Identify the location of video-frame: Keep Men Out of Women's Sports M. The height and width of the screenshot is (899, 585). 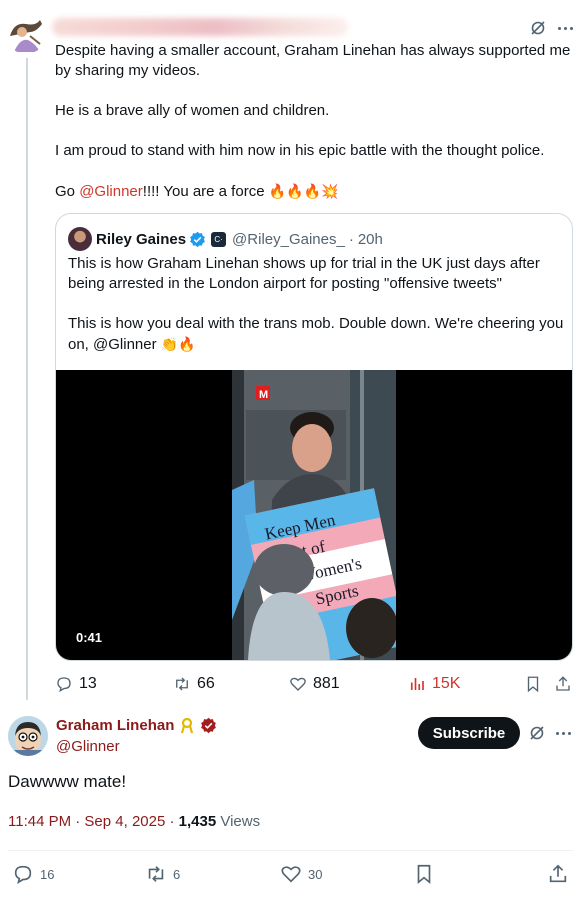
(314, 515).